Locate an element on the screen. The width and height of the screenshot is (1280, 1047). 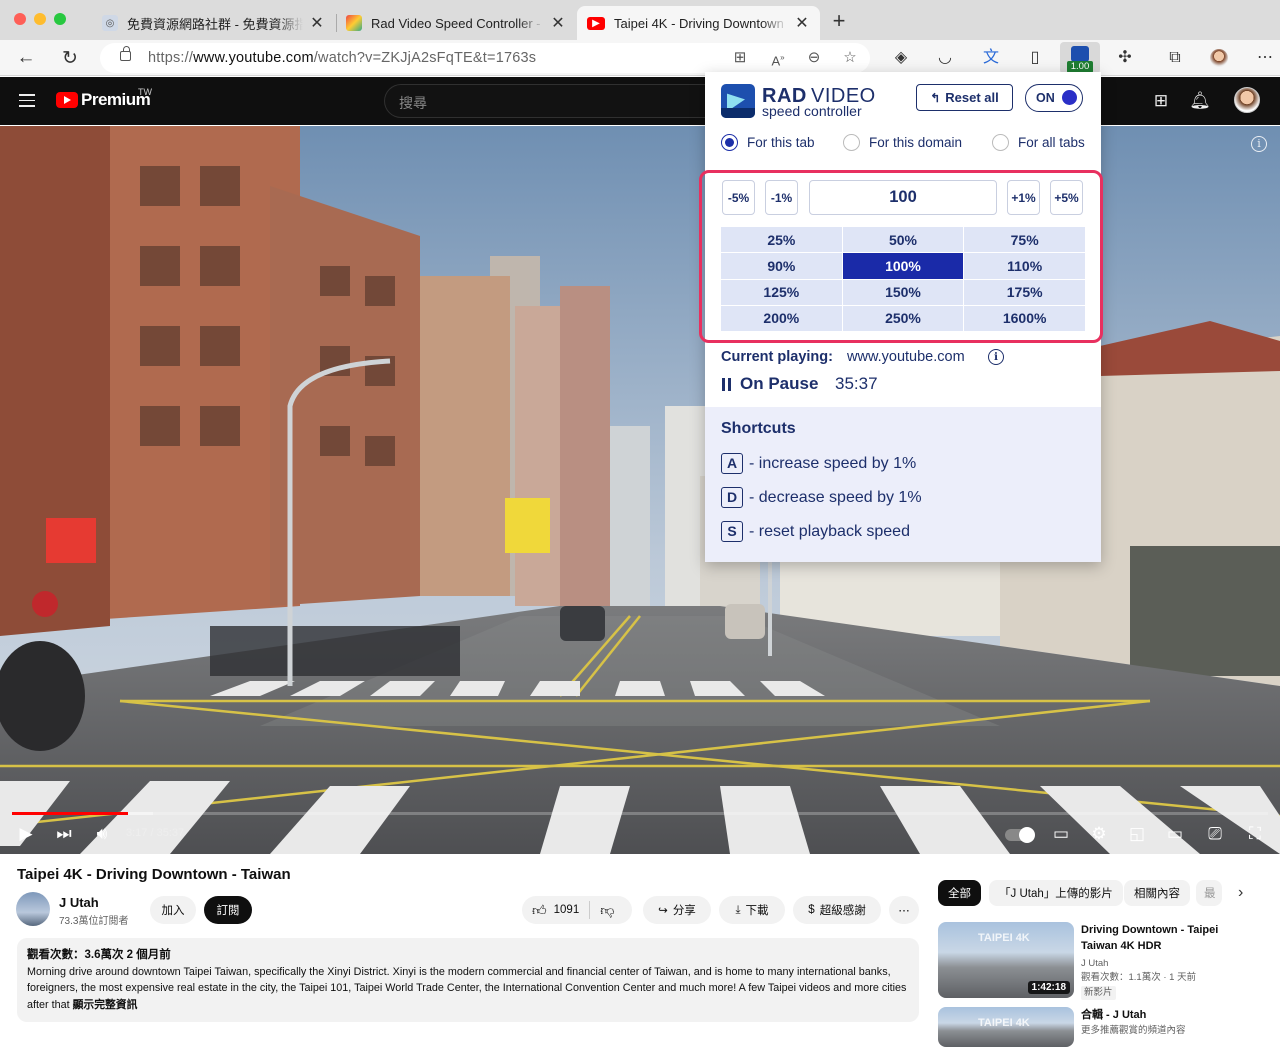
speed-preset-75: 75% is located at coordinates (1024, 240).